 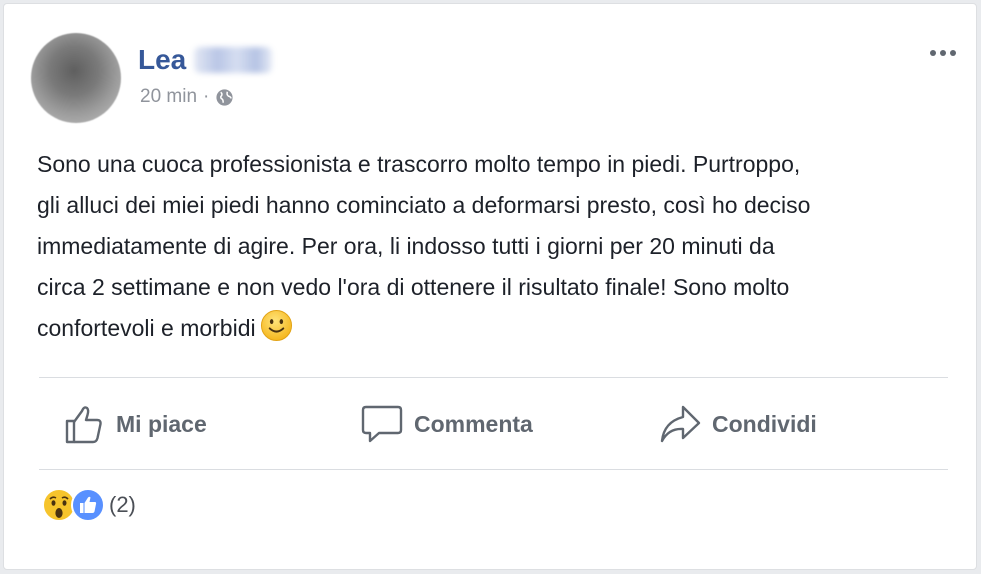 I want to click on share-button: Condividi, so click(x=737, y=424).